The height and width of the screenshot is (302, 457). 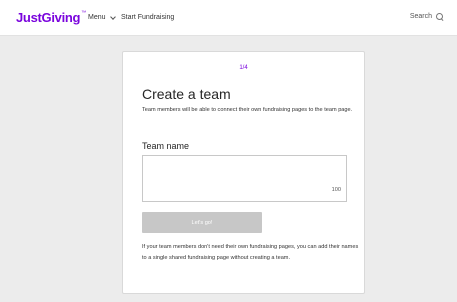 What do you see at coordinates (243, 68) in the screenshot?
I see `step-indicator: 1/4` at bounding box center [243, 68].